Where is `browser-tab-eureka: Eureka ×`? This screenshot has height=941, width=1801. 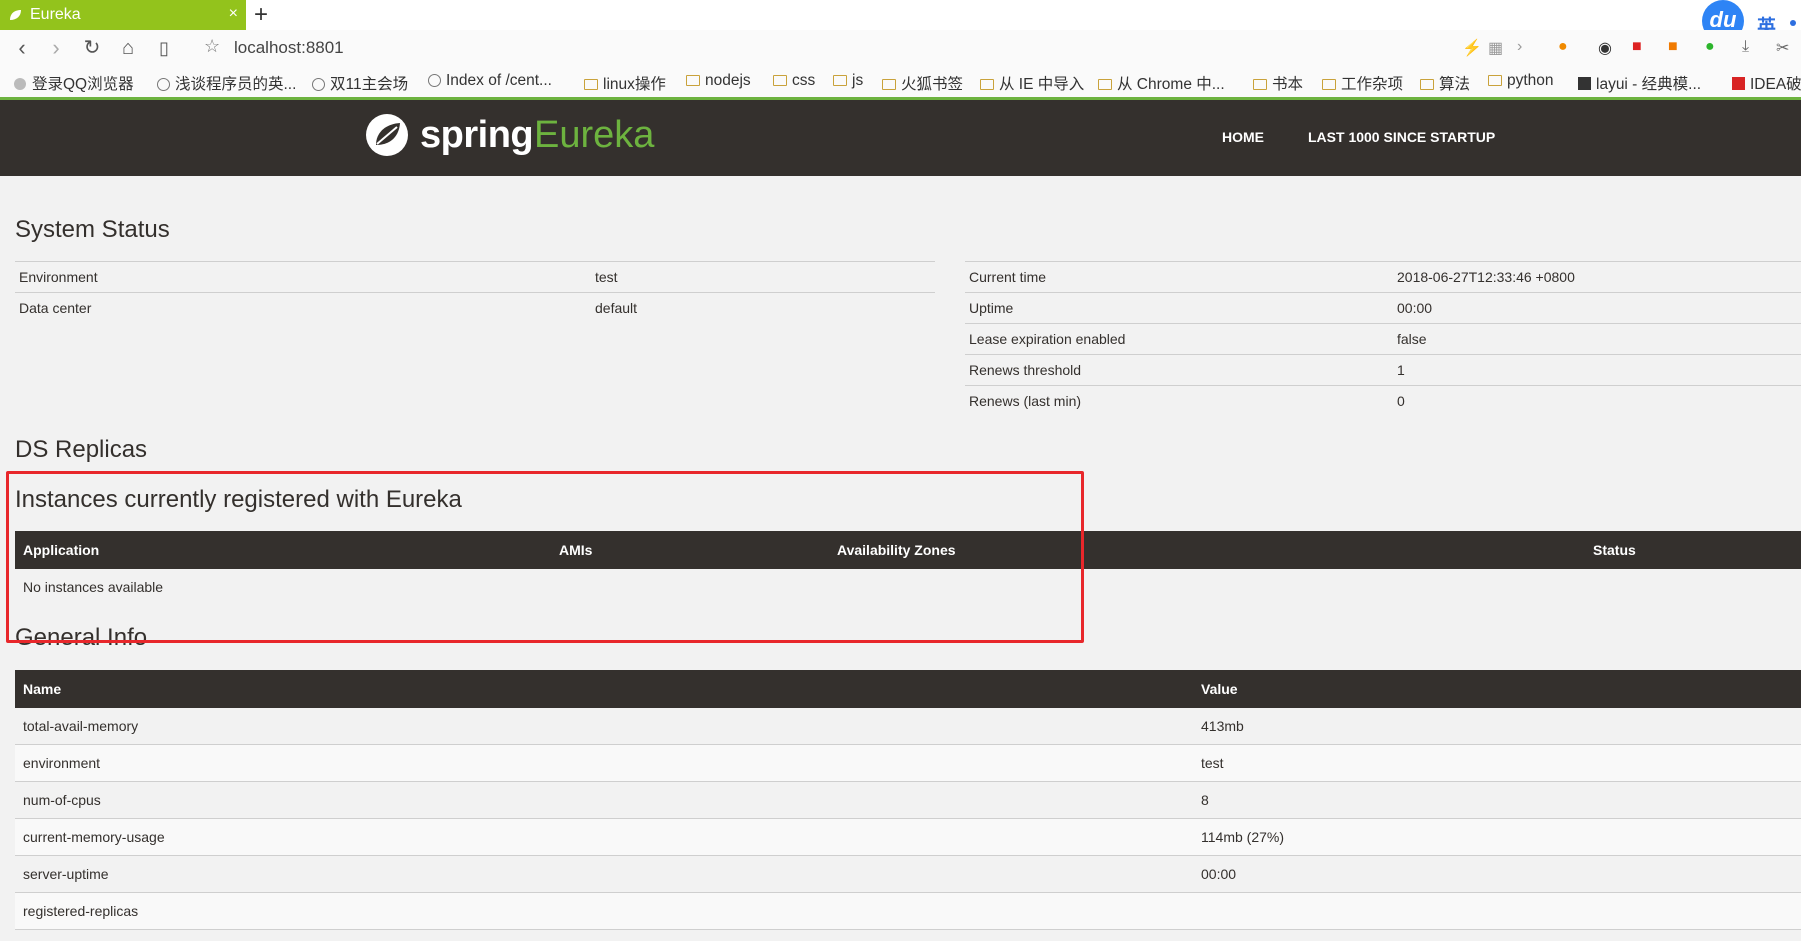
browser-tab-eureka: Eureka × is located at coordinates (123, 15).